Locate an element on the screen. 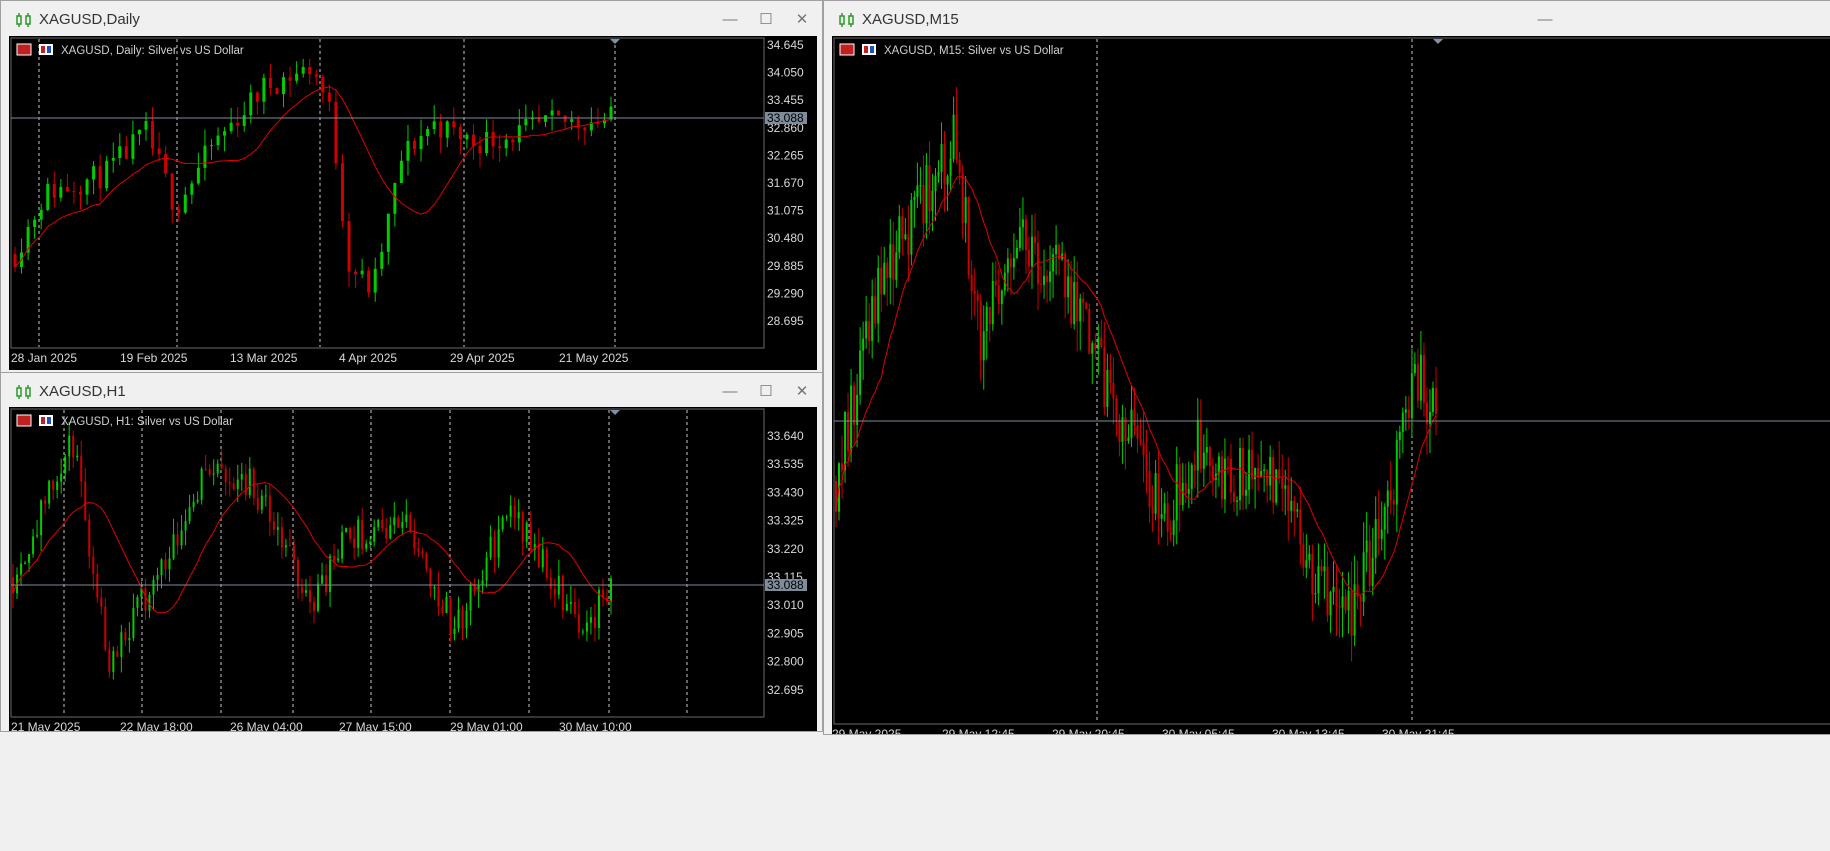 The width and height of the screenshot is (1830, 851). title-bar: XAGUSD,Daily — ☐ ✕ is located at coordinates (411, 20).